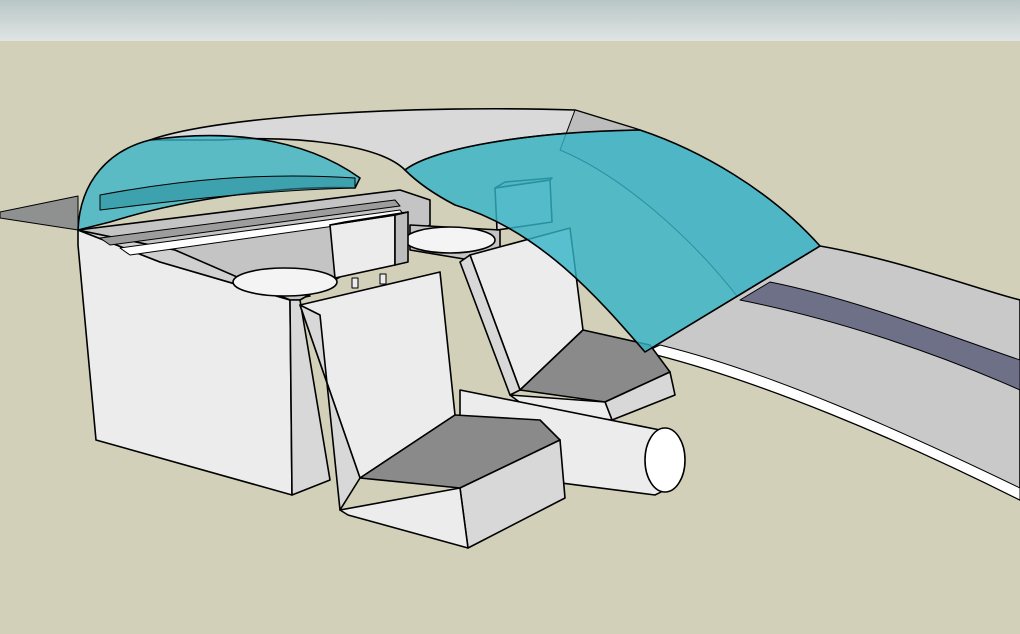 The image size is (1020, 634). I want to click on control-box-left, so click(369, 250).